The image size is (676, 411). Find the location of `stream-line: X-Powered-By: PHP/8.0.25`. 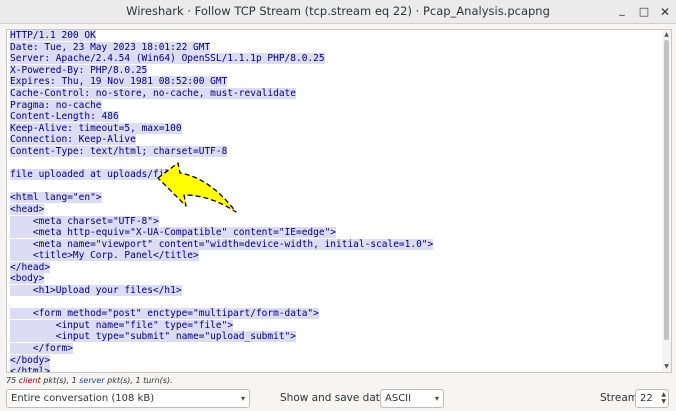

stream-line: X-Powered-By: PHP/8.0.25 is located at coordinates (335, 70).